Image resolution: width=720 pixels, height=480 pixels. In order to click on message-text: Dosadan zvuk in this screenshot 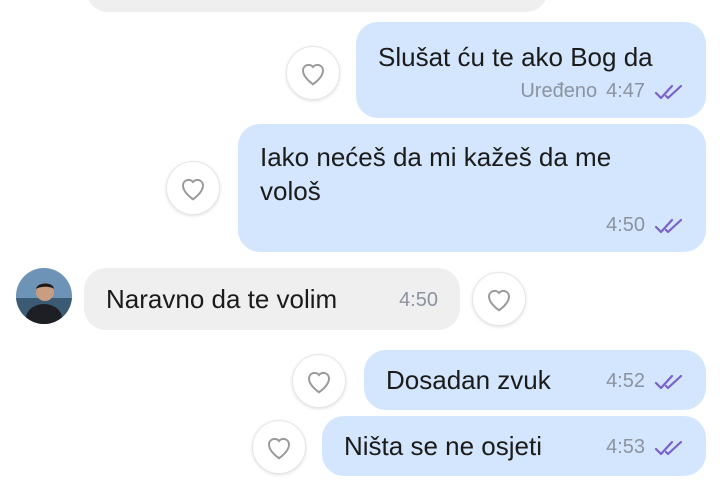, I will do `click(468, 380)`.